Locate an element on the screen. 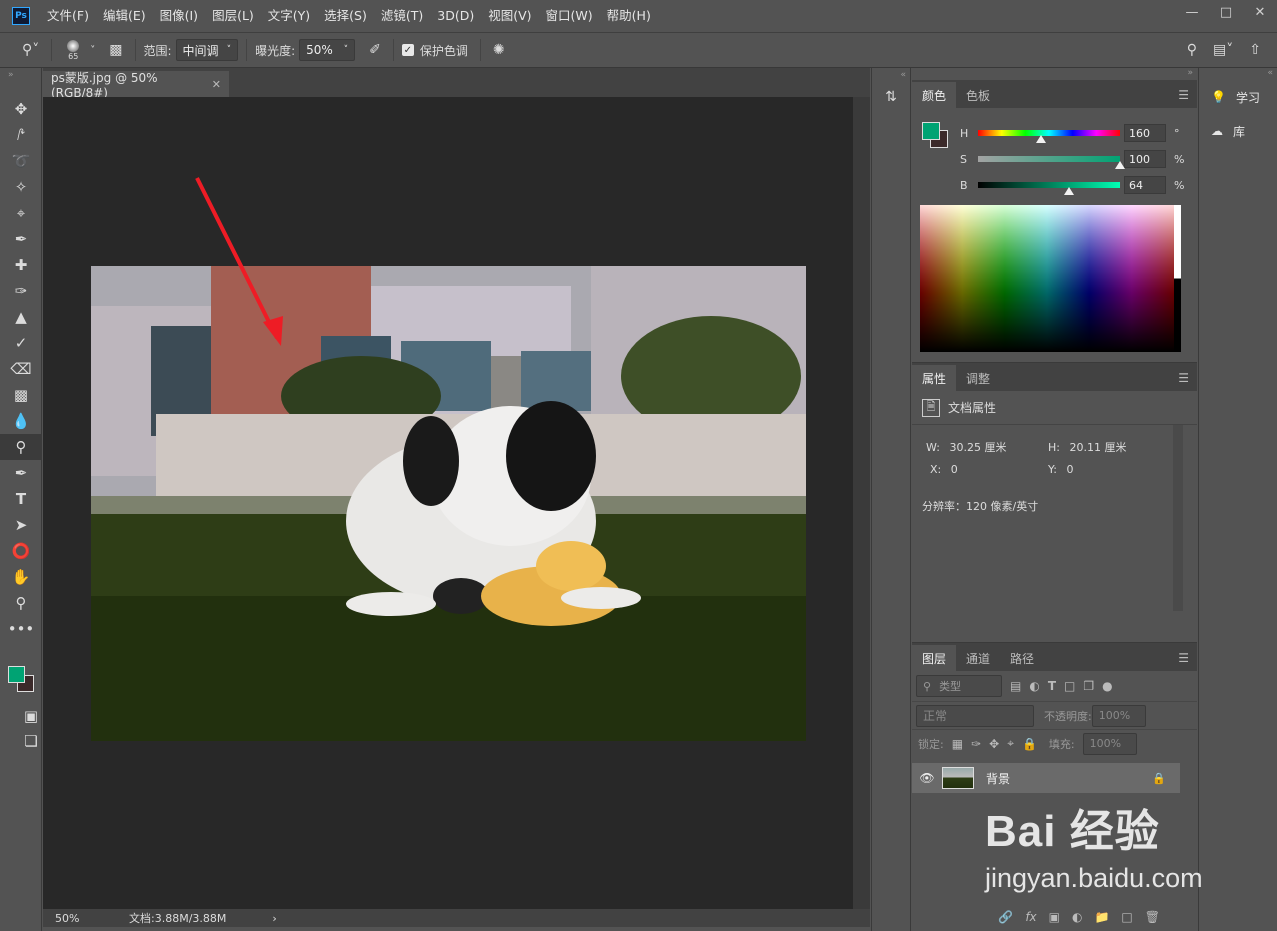 The height and width of the screenshot is (931, 1277). menu-file: 文件(F) is located at coordinates (68, 16).